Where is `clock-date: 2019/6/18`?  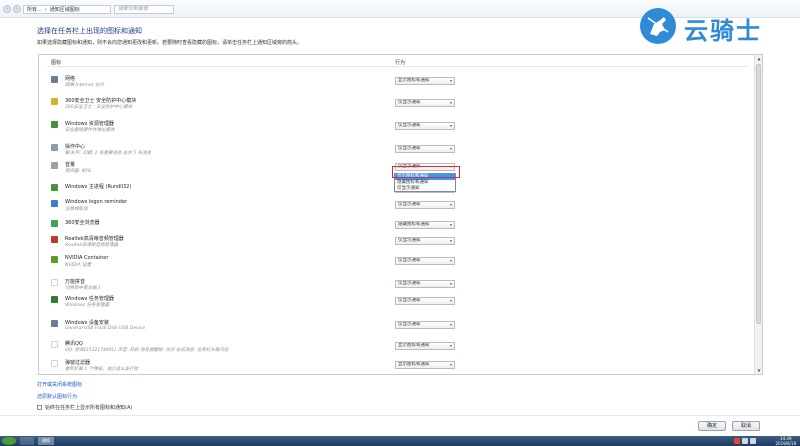
clock-date: 2019/6/18 is located at coordinates (785, 443).